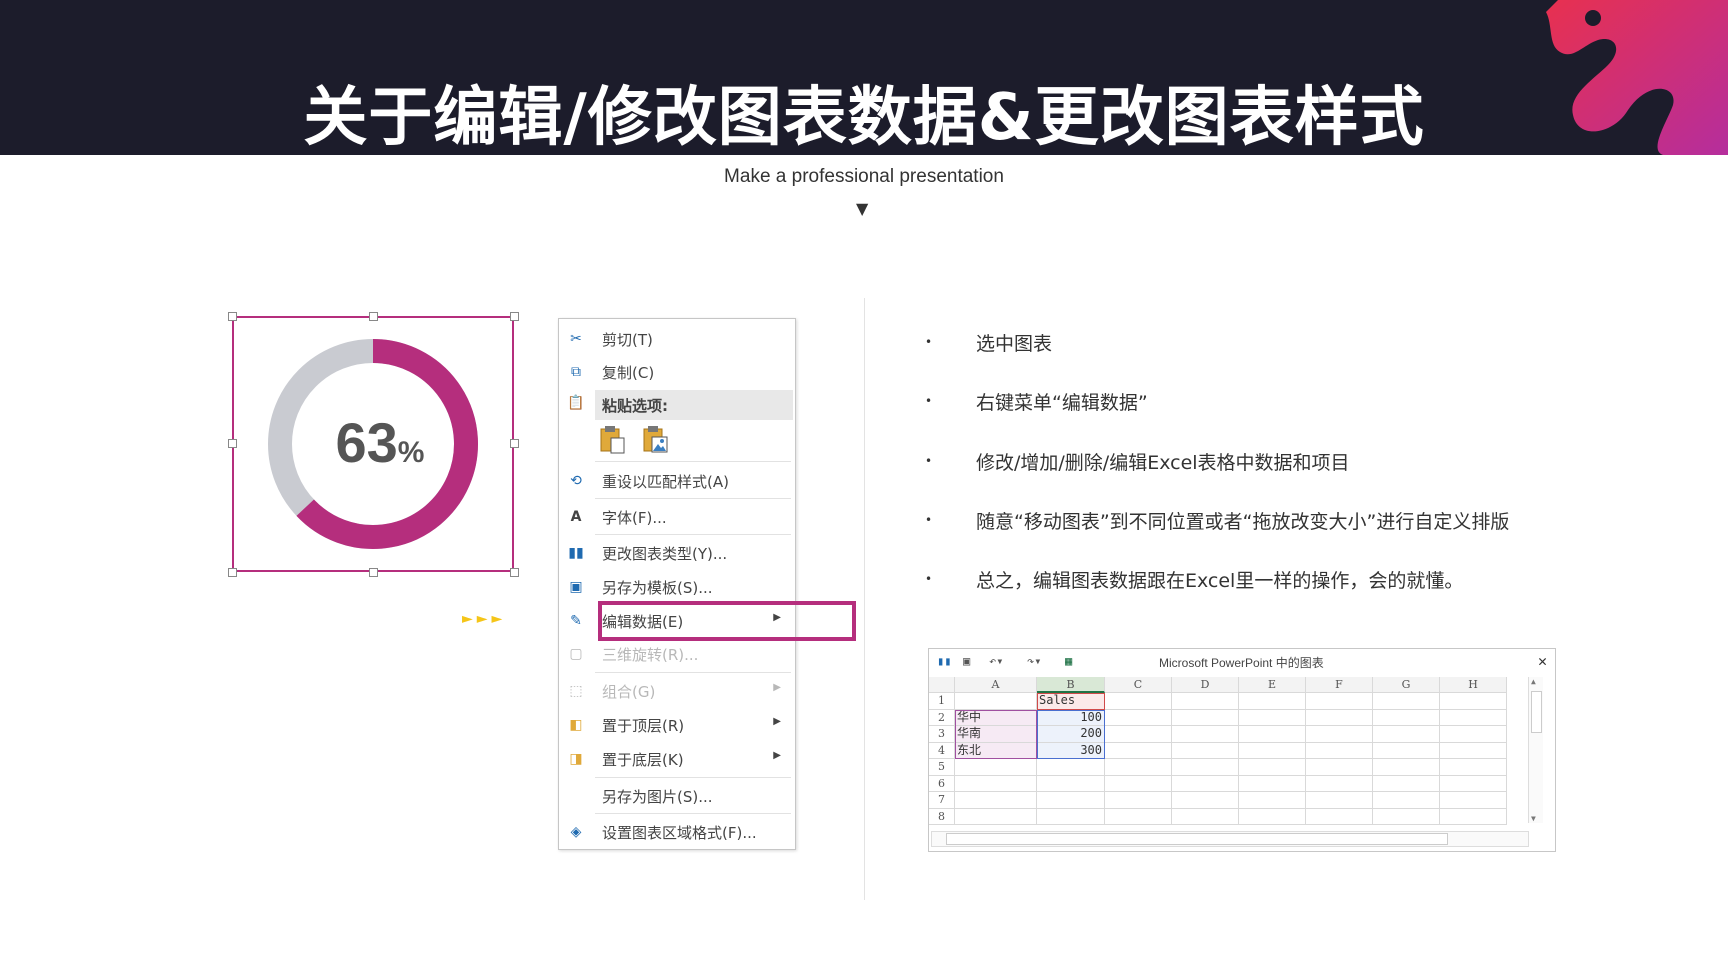  I want to click on cell-h3, so click(1473, 734).